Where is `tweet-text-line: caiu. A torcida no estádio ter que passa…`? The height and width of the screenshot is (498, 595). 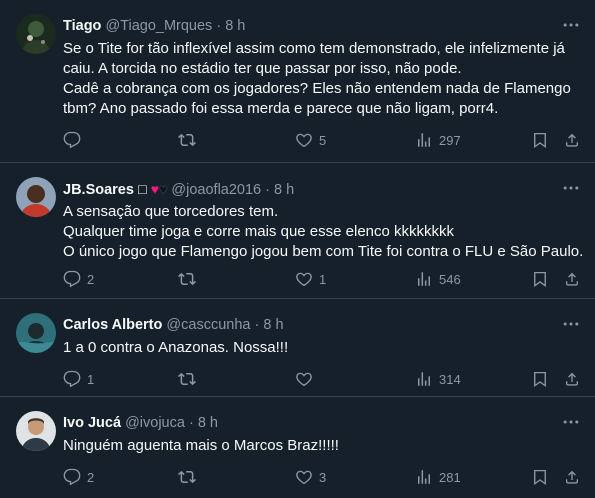
tweet-text-line: caiu. A torcida no estádio ter que passa… is located at coordinates (262, 68).